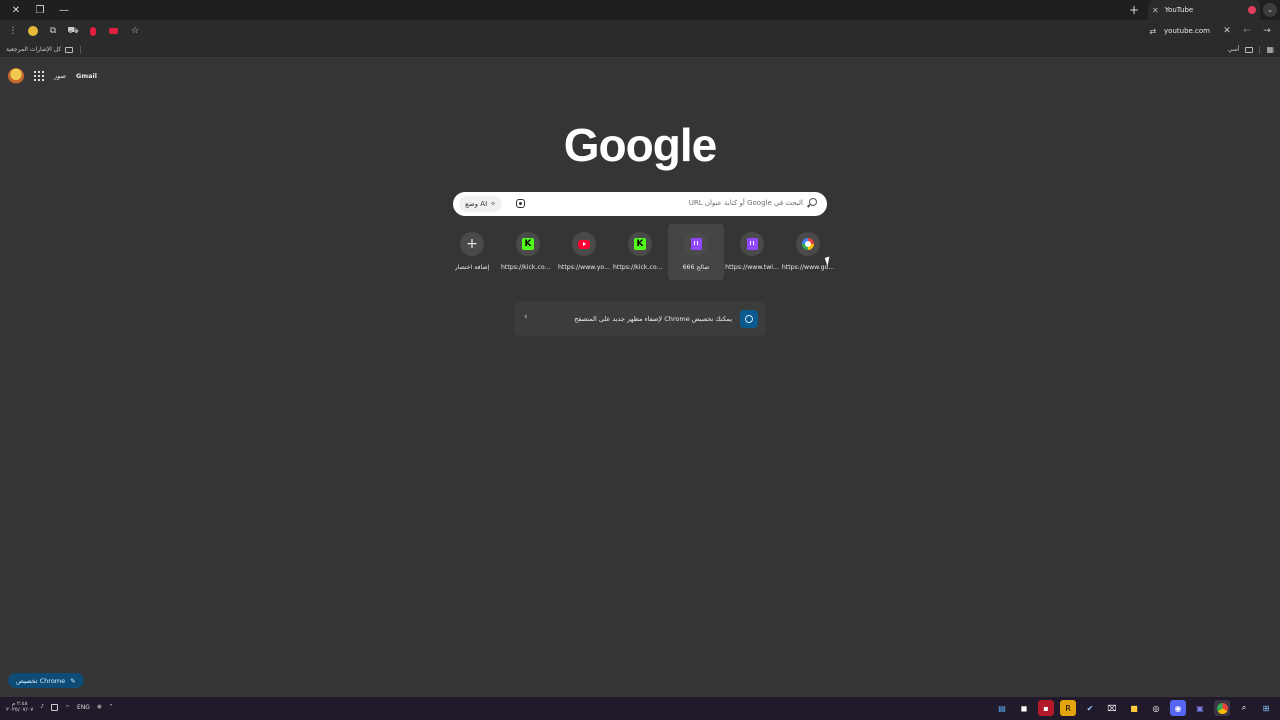 Image resolution: width=1280 pixels, height=720 pixels. What do you see at coordinates (472, 267) in the screenshot?
I see `shortcut-label: إضافة اختصار` at bounding box center [472, 267].